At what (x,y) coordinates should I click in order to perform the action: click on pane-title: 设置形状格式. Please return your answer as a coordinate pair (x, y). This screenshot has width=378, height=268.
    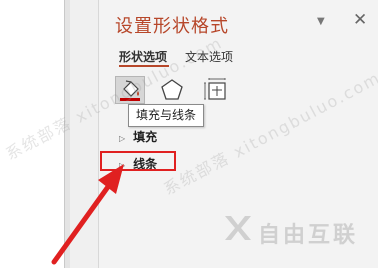
    Looking at the image, I should click on (172, 26).